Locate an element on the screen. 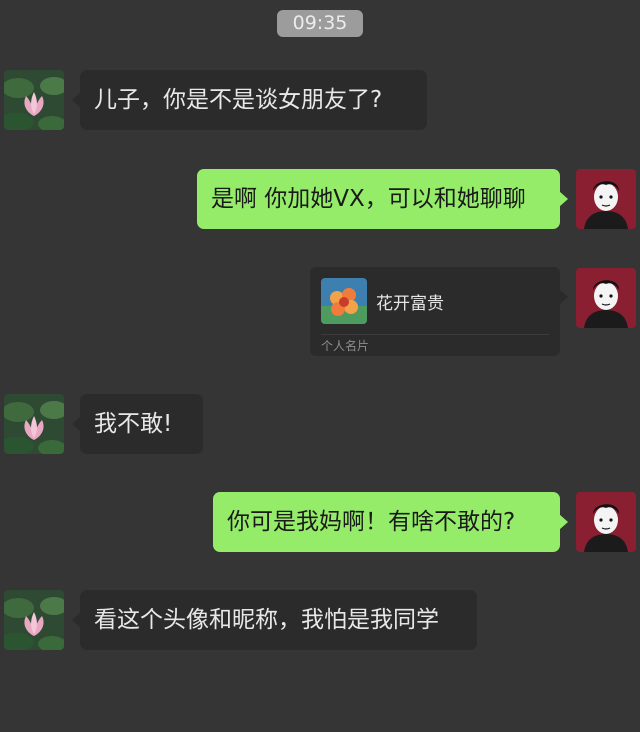 The width and height of the screenshot is (640, 732). message-text: 我不敢! is located at coordinates (133, 424).